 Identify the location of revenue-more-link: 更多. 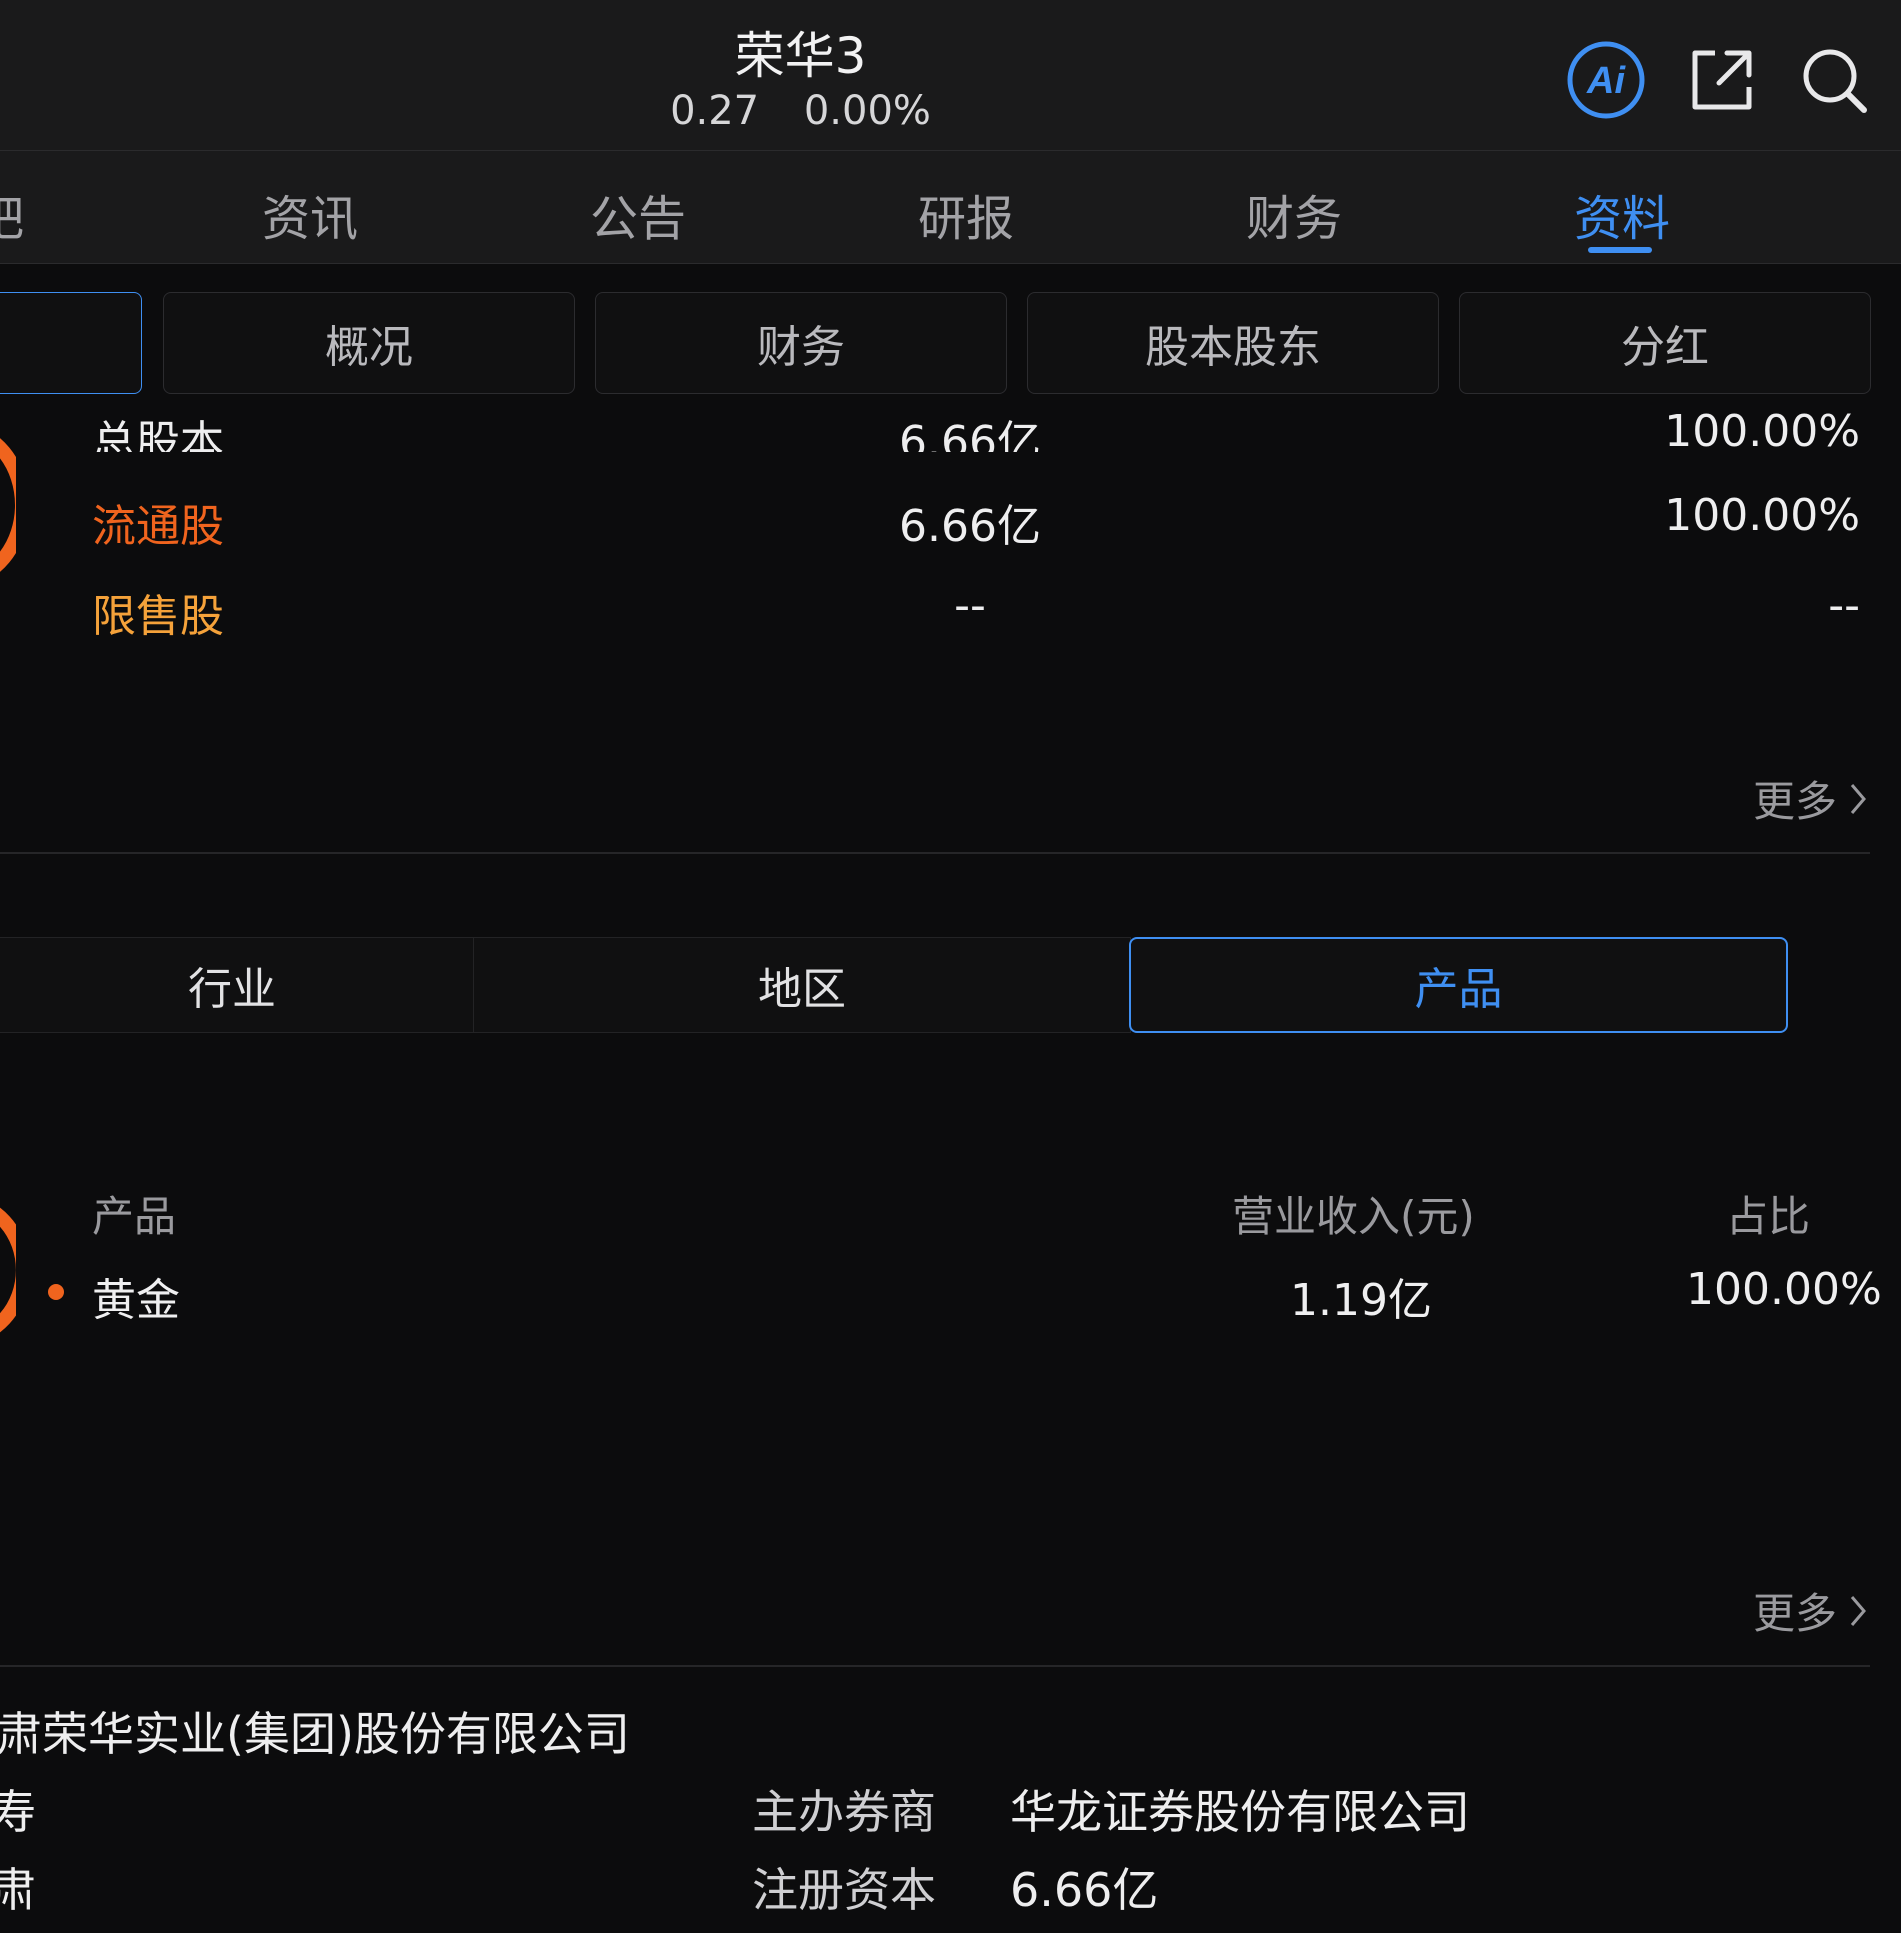
(1810, 1610).